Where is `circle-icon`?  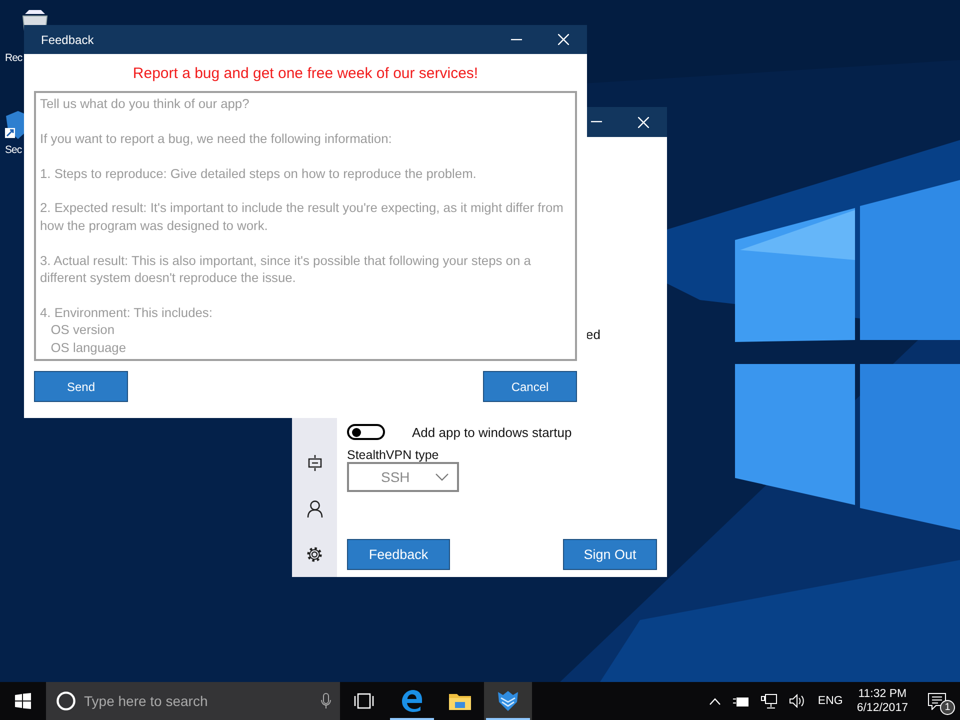
circle-icon is located at coordinates (66, 701).